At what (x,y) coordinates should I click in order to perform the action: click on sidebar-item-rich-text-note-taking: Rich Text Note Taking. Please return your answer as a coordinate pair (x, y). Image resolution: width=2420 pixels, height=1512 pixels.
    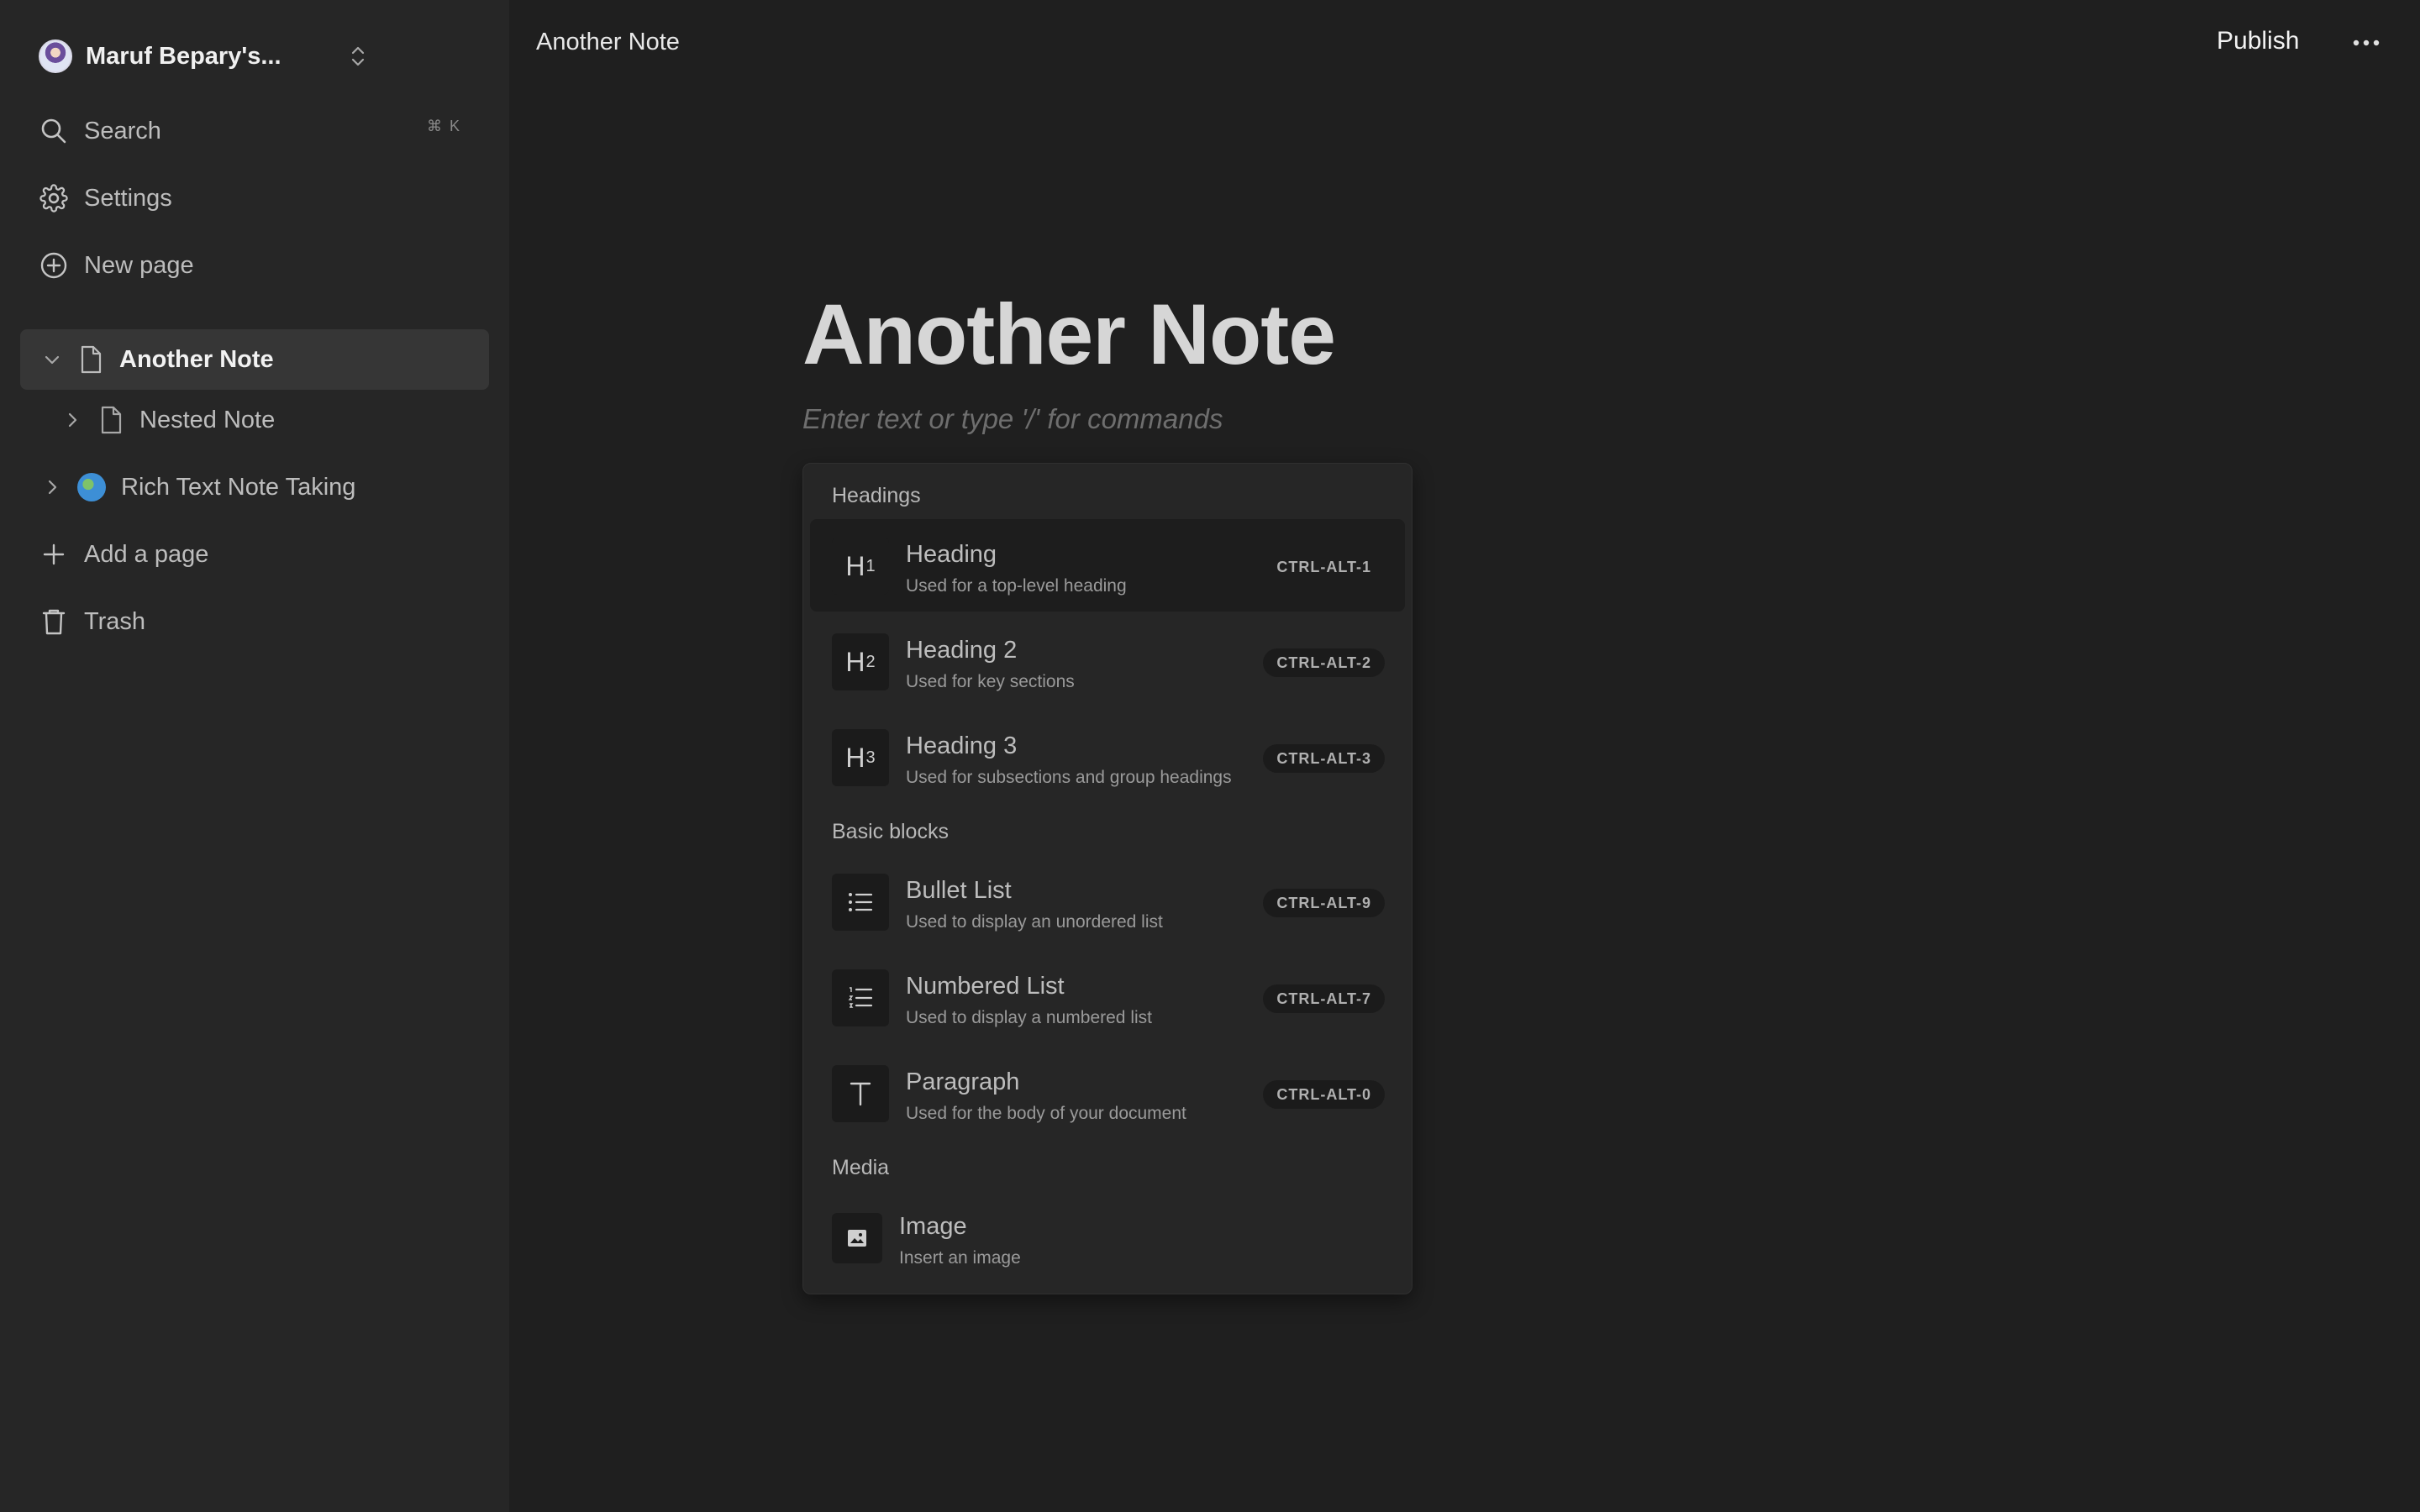
    Looking at the image, I should click on (255, 487).